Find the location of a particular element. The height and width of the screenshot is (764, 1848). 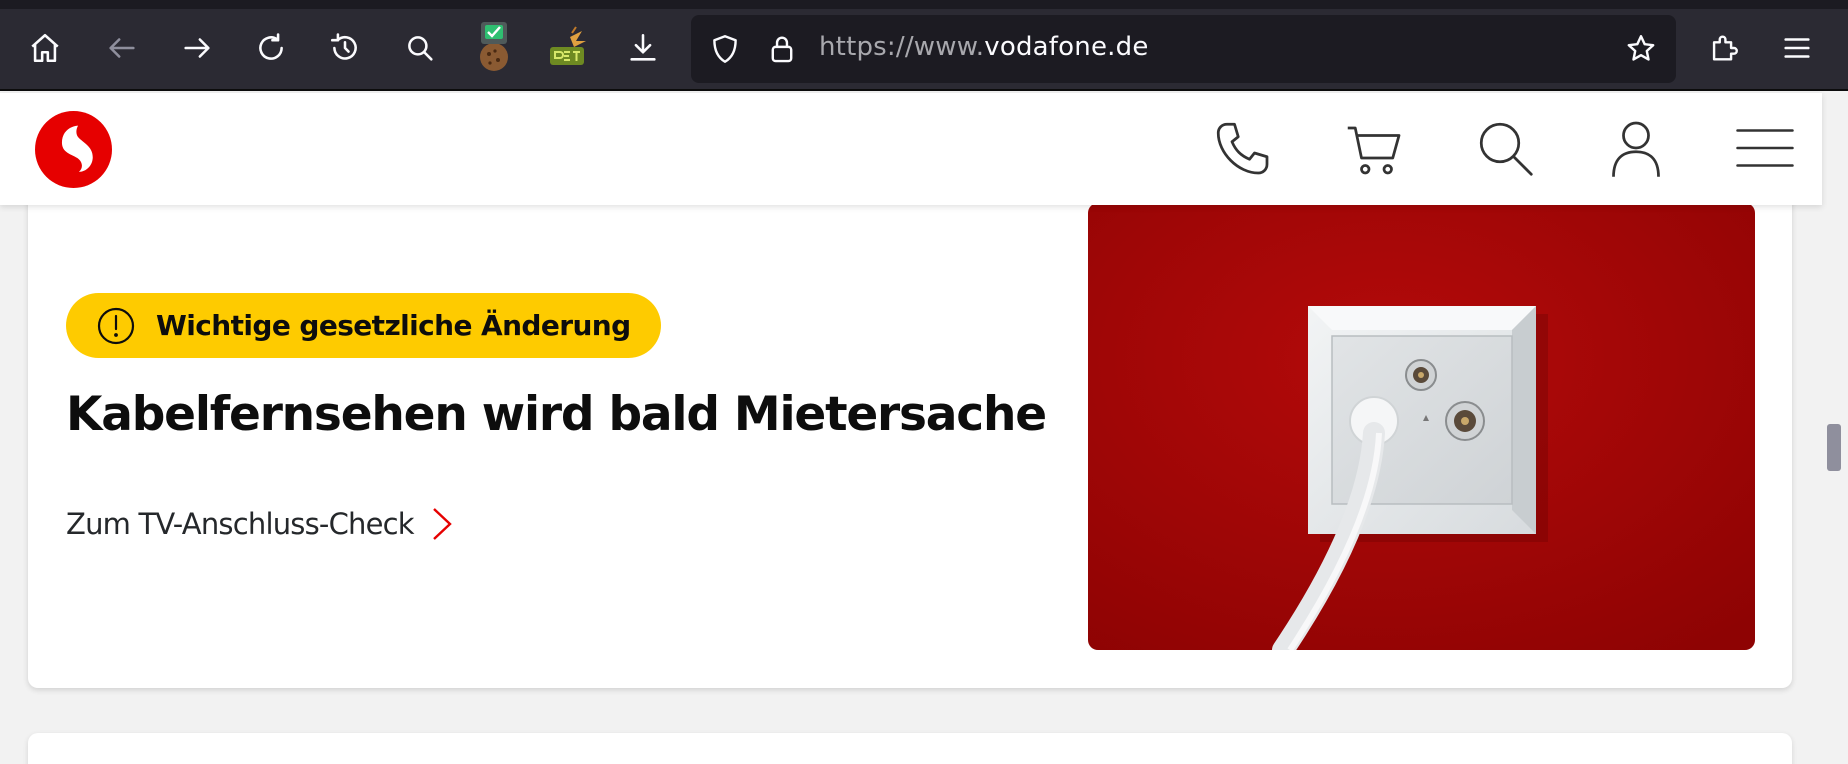

app-menu-icon is located at coordinates (1797, 48).